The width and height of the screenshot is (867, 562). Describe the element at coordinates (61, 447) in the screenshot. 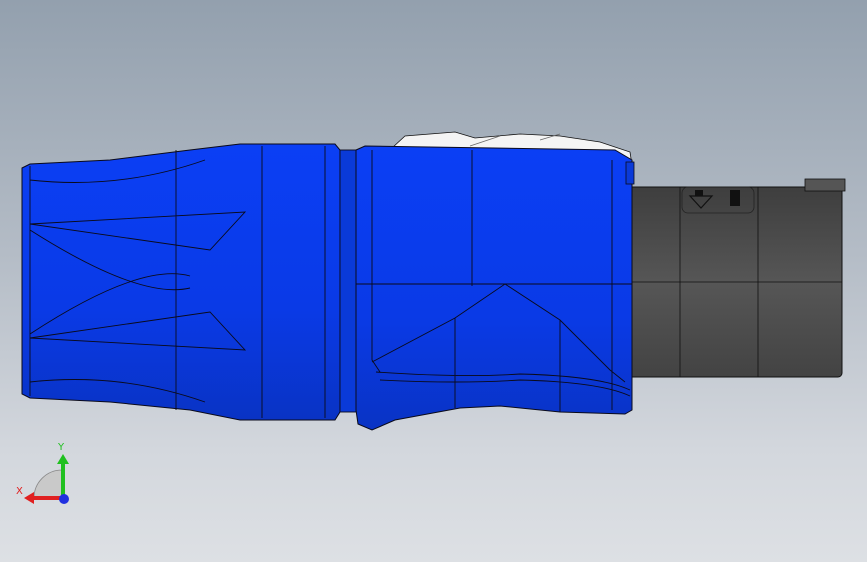

I see `y-axis-label: Y` at that location.